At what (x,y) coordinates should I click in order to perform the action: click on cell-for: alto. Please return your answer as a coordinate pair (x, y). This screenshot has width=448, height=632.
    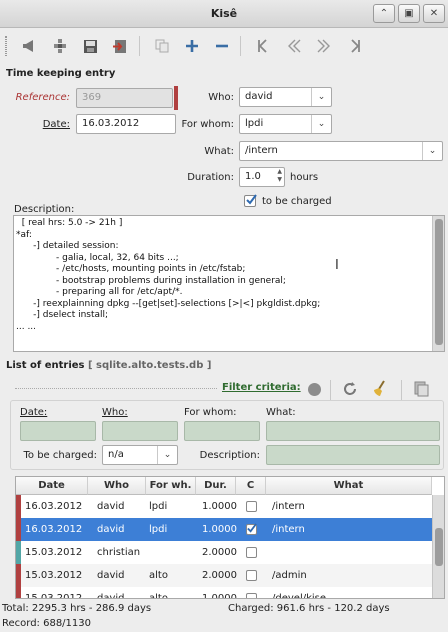
    Looking at the image, I should click on (158, 575).